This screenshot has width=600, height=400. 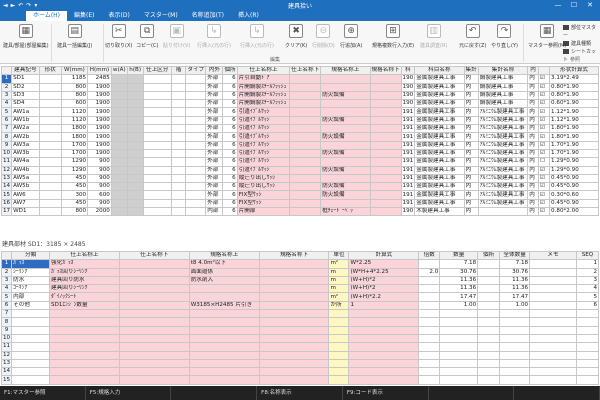 What do you see at coordinates (119, 71) in the screenshot?
I see `column-header: w(A)` at bounding box center [119, 71].